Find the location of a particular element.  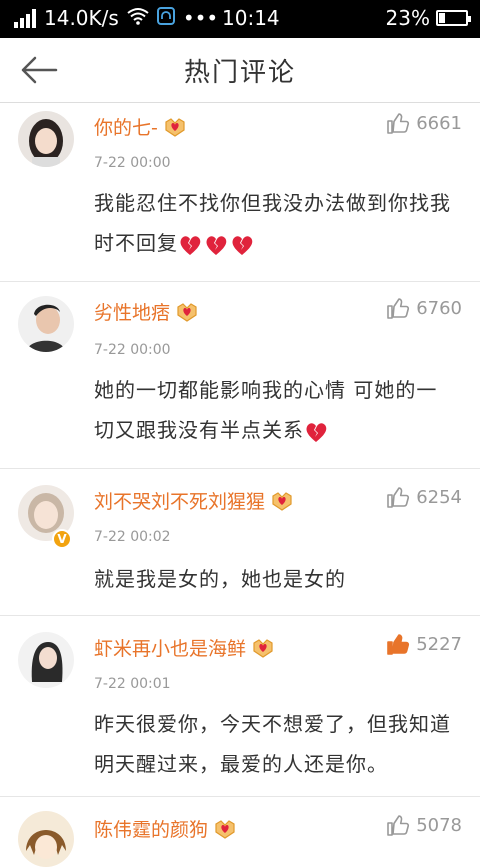

headset-icon is located at coordinates (165, 18).